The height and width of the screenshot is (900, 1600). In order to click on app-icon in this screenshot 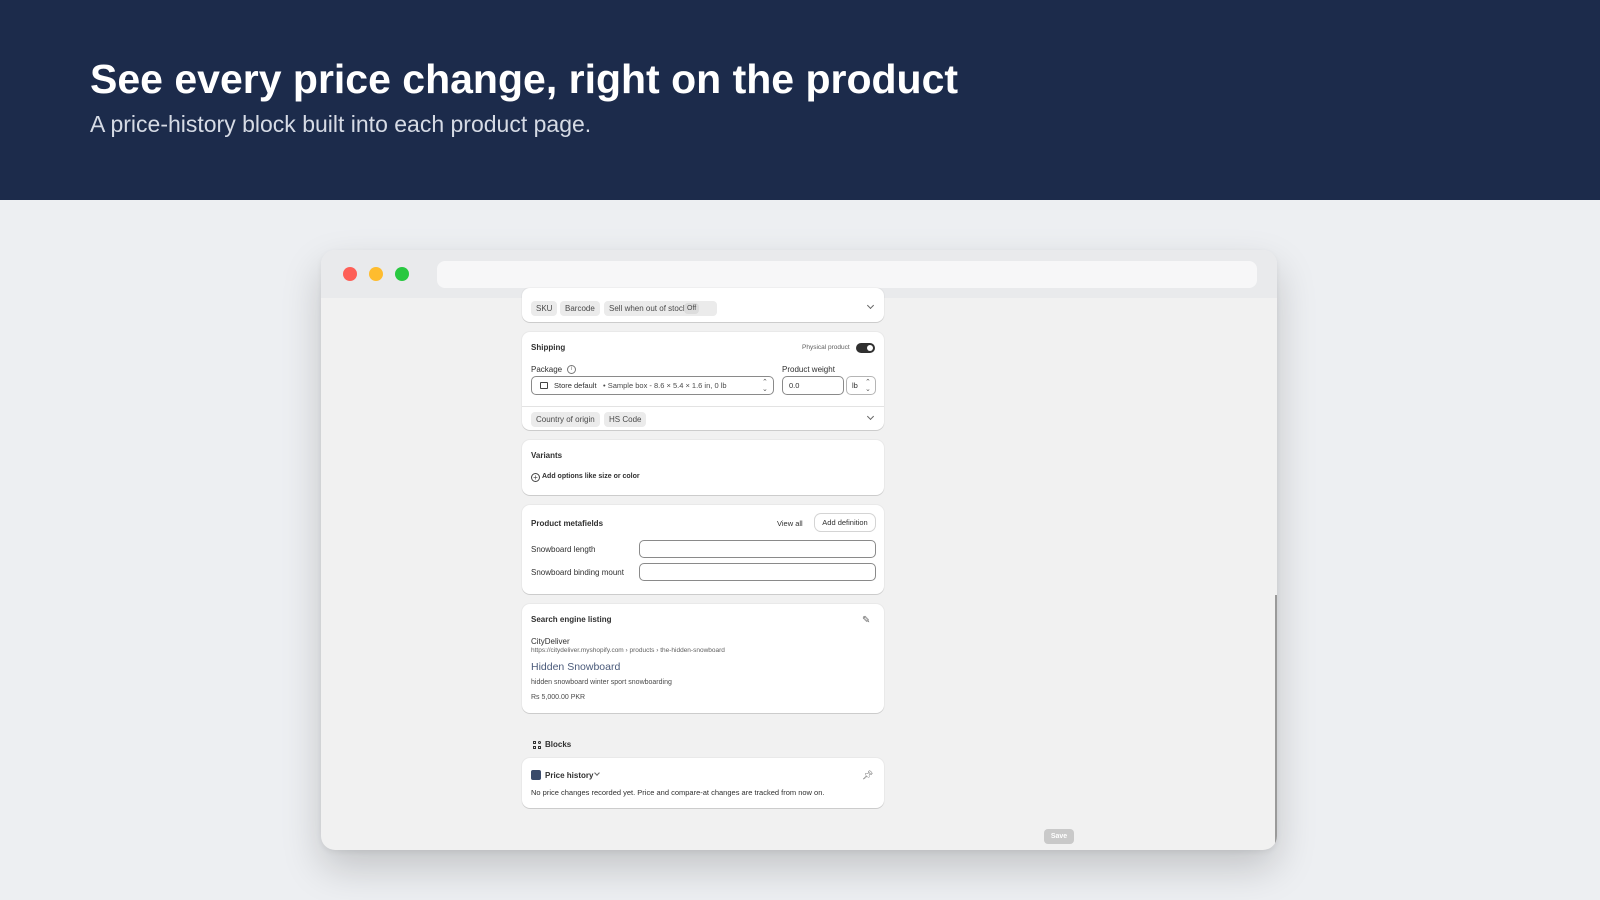, I will do `click(536, 775)`.